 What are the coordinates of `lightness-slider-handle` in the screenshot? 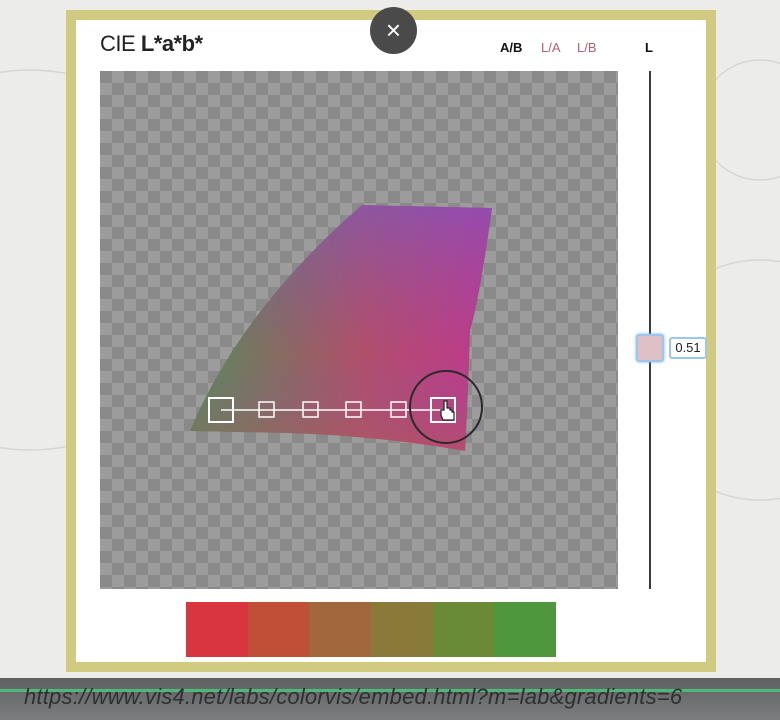 It's located at (650, 348).